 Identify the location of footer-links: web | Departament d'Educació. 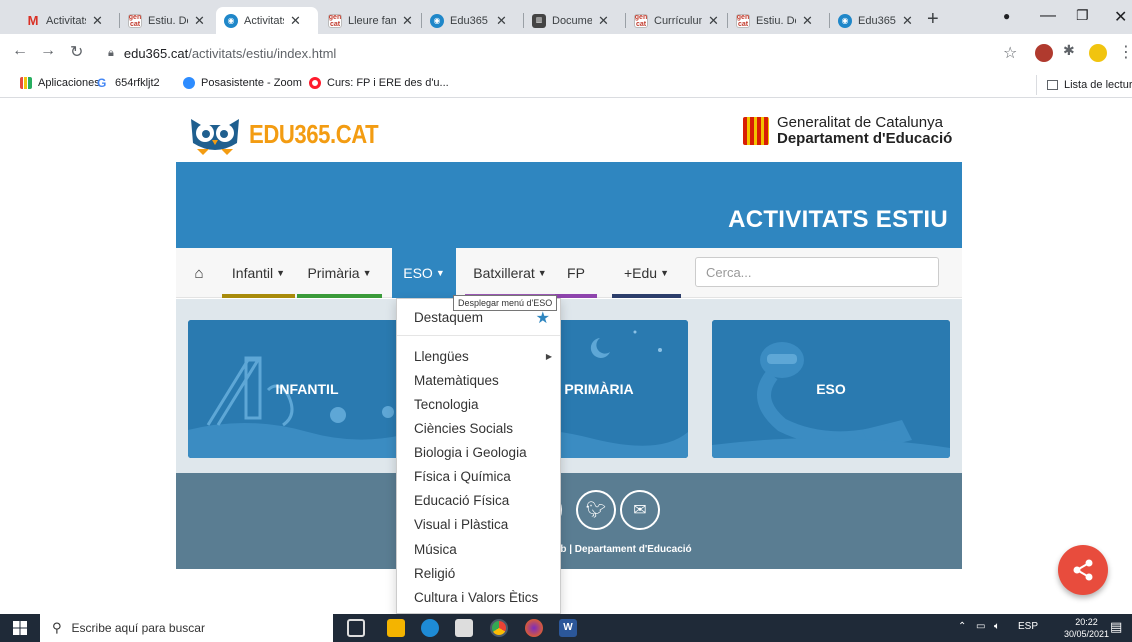
(619, 549).